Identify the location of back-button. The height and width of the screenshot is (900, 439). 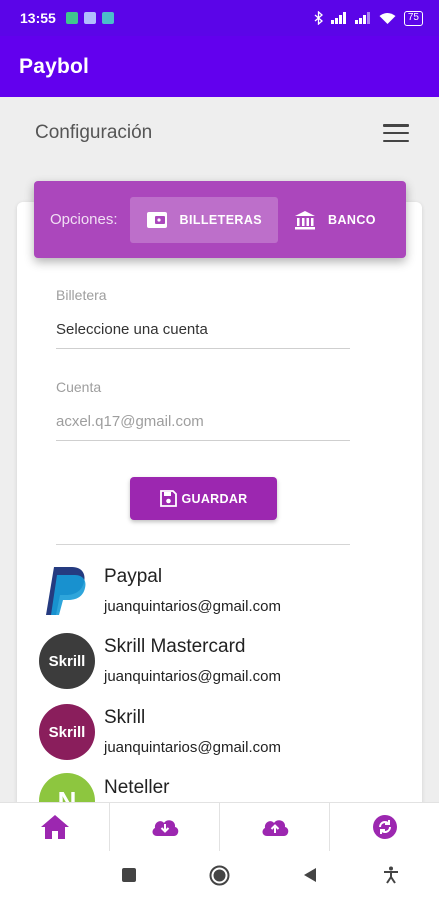
(310, 875).